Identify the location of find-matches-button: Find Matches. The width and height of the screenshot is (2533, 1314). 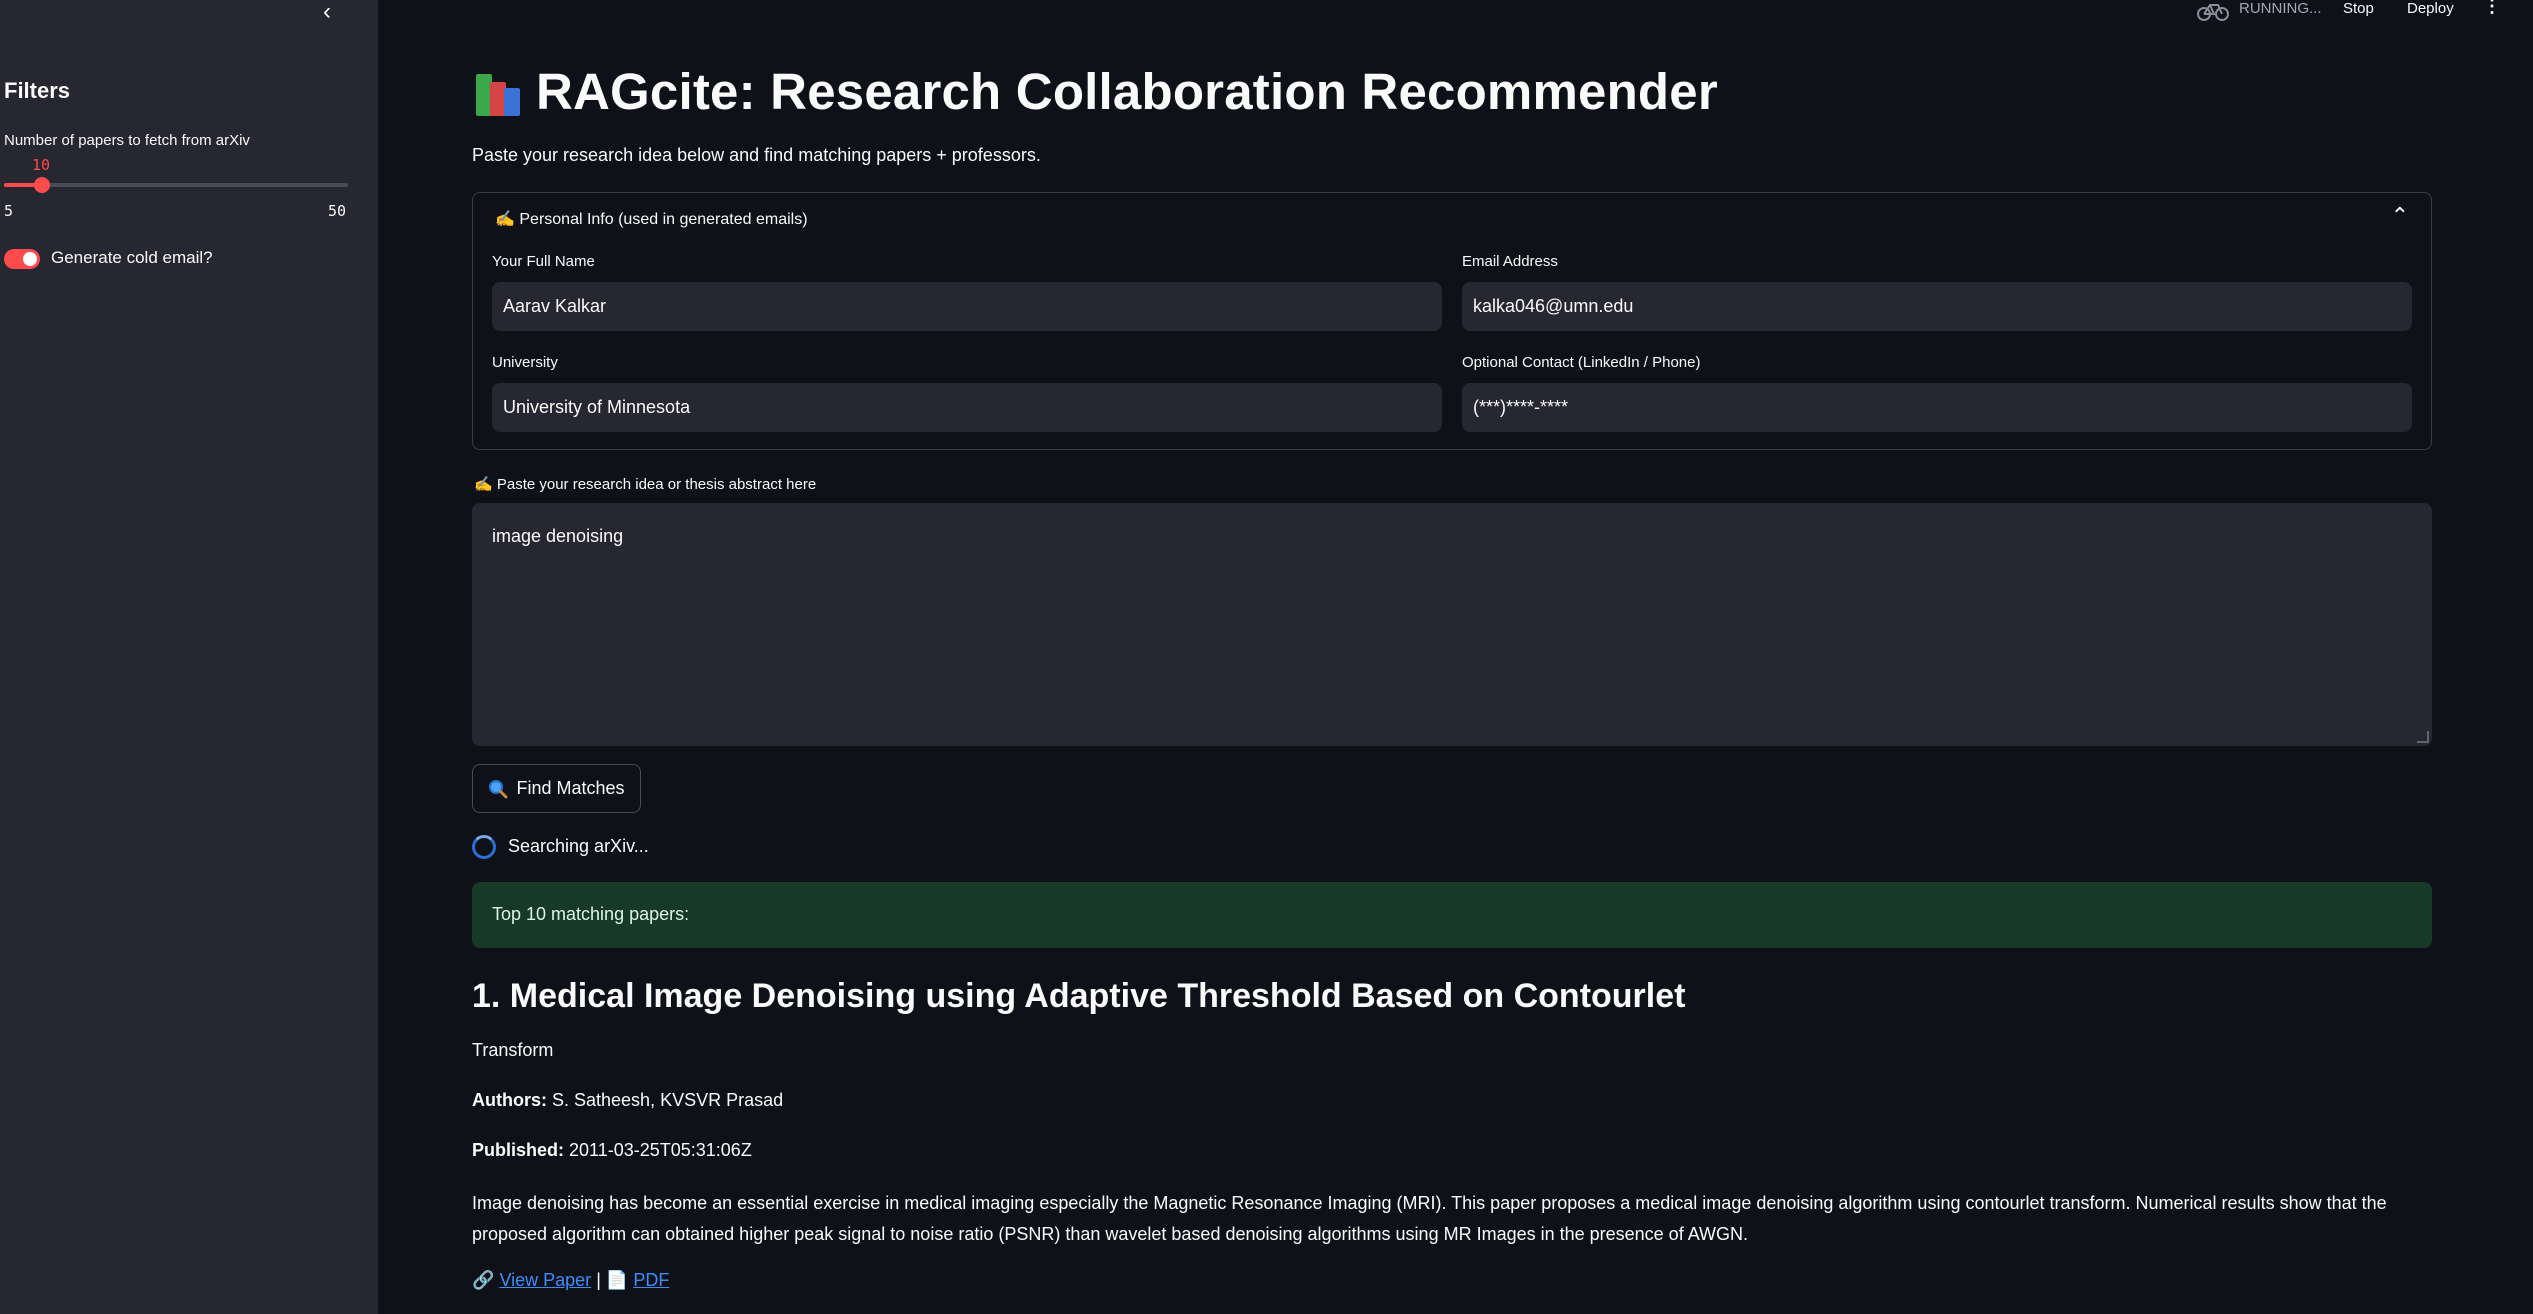
(556, 788).